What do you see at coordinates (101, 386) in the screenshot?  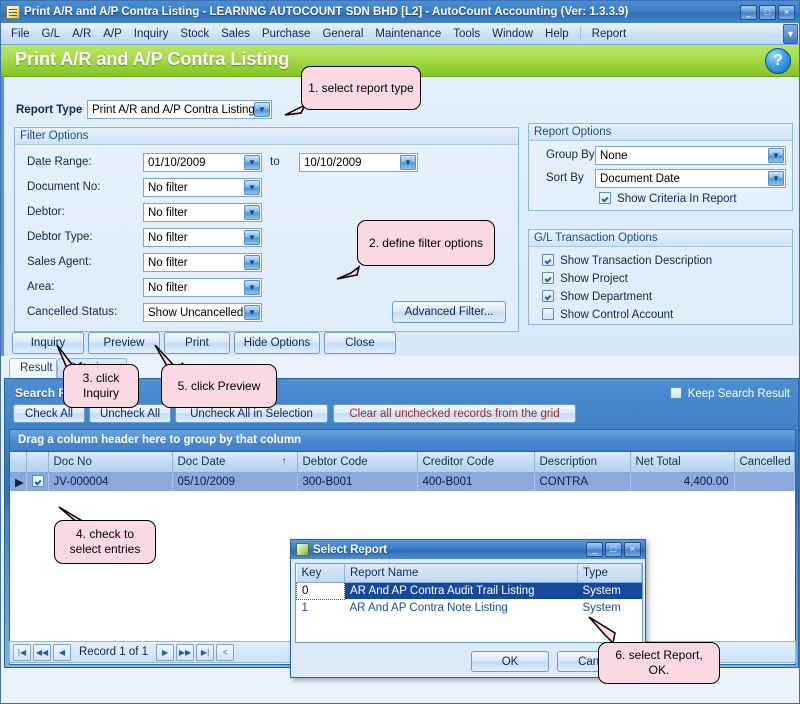 I see `callout-3: 3. click Inquiry` at bounding box center [101, 386].